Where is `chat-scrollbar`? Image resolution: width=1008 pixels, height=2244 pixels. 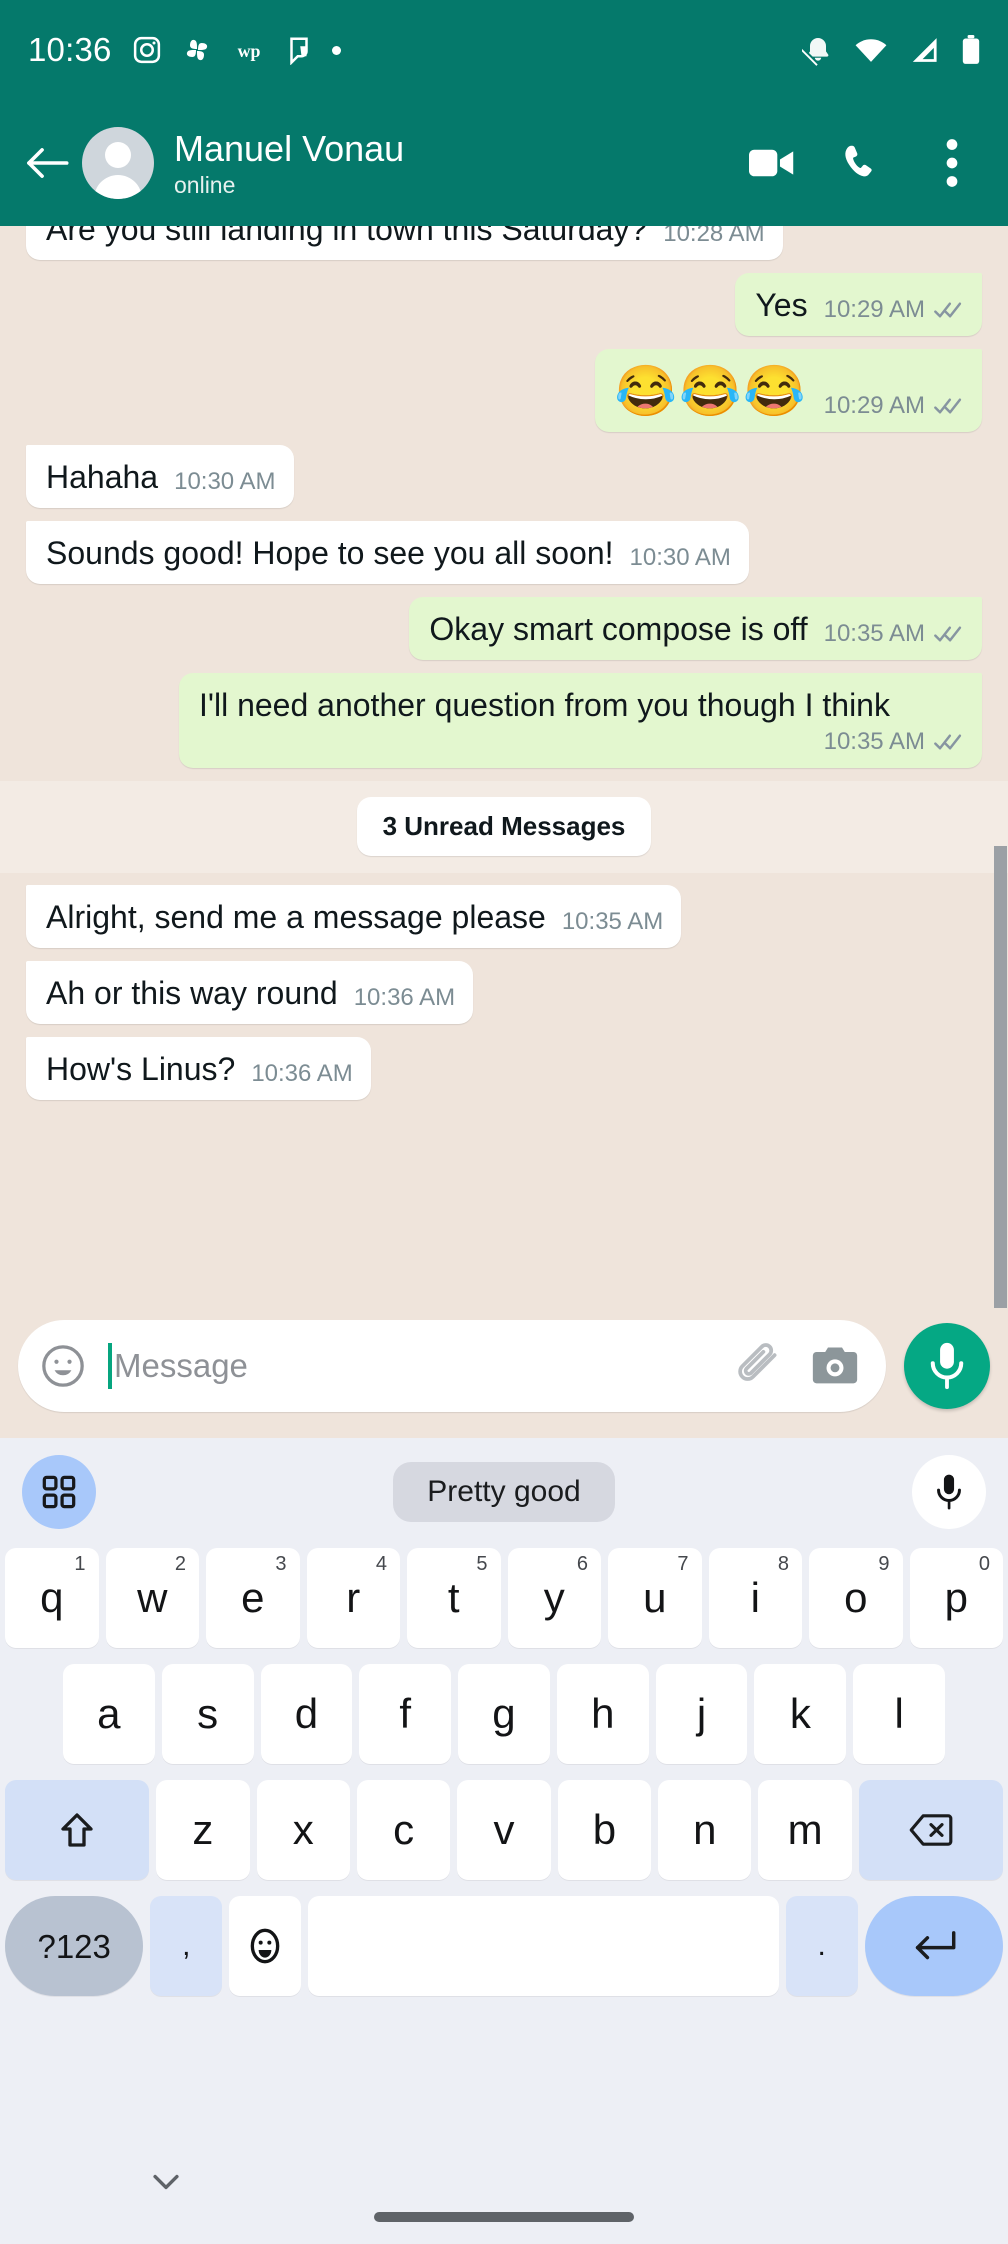 chat-scrollbar is located at coordinates (1000, 1077).